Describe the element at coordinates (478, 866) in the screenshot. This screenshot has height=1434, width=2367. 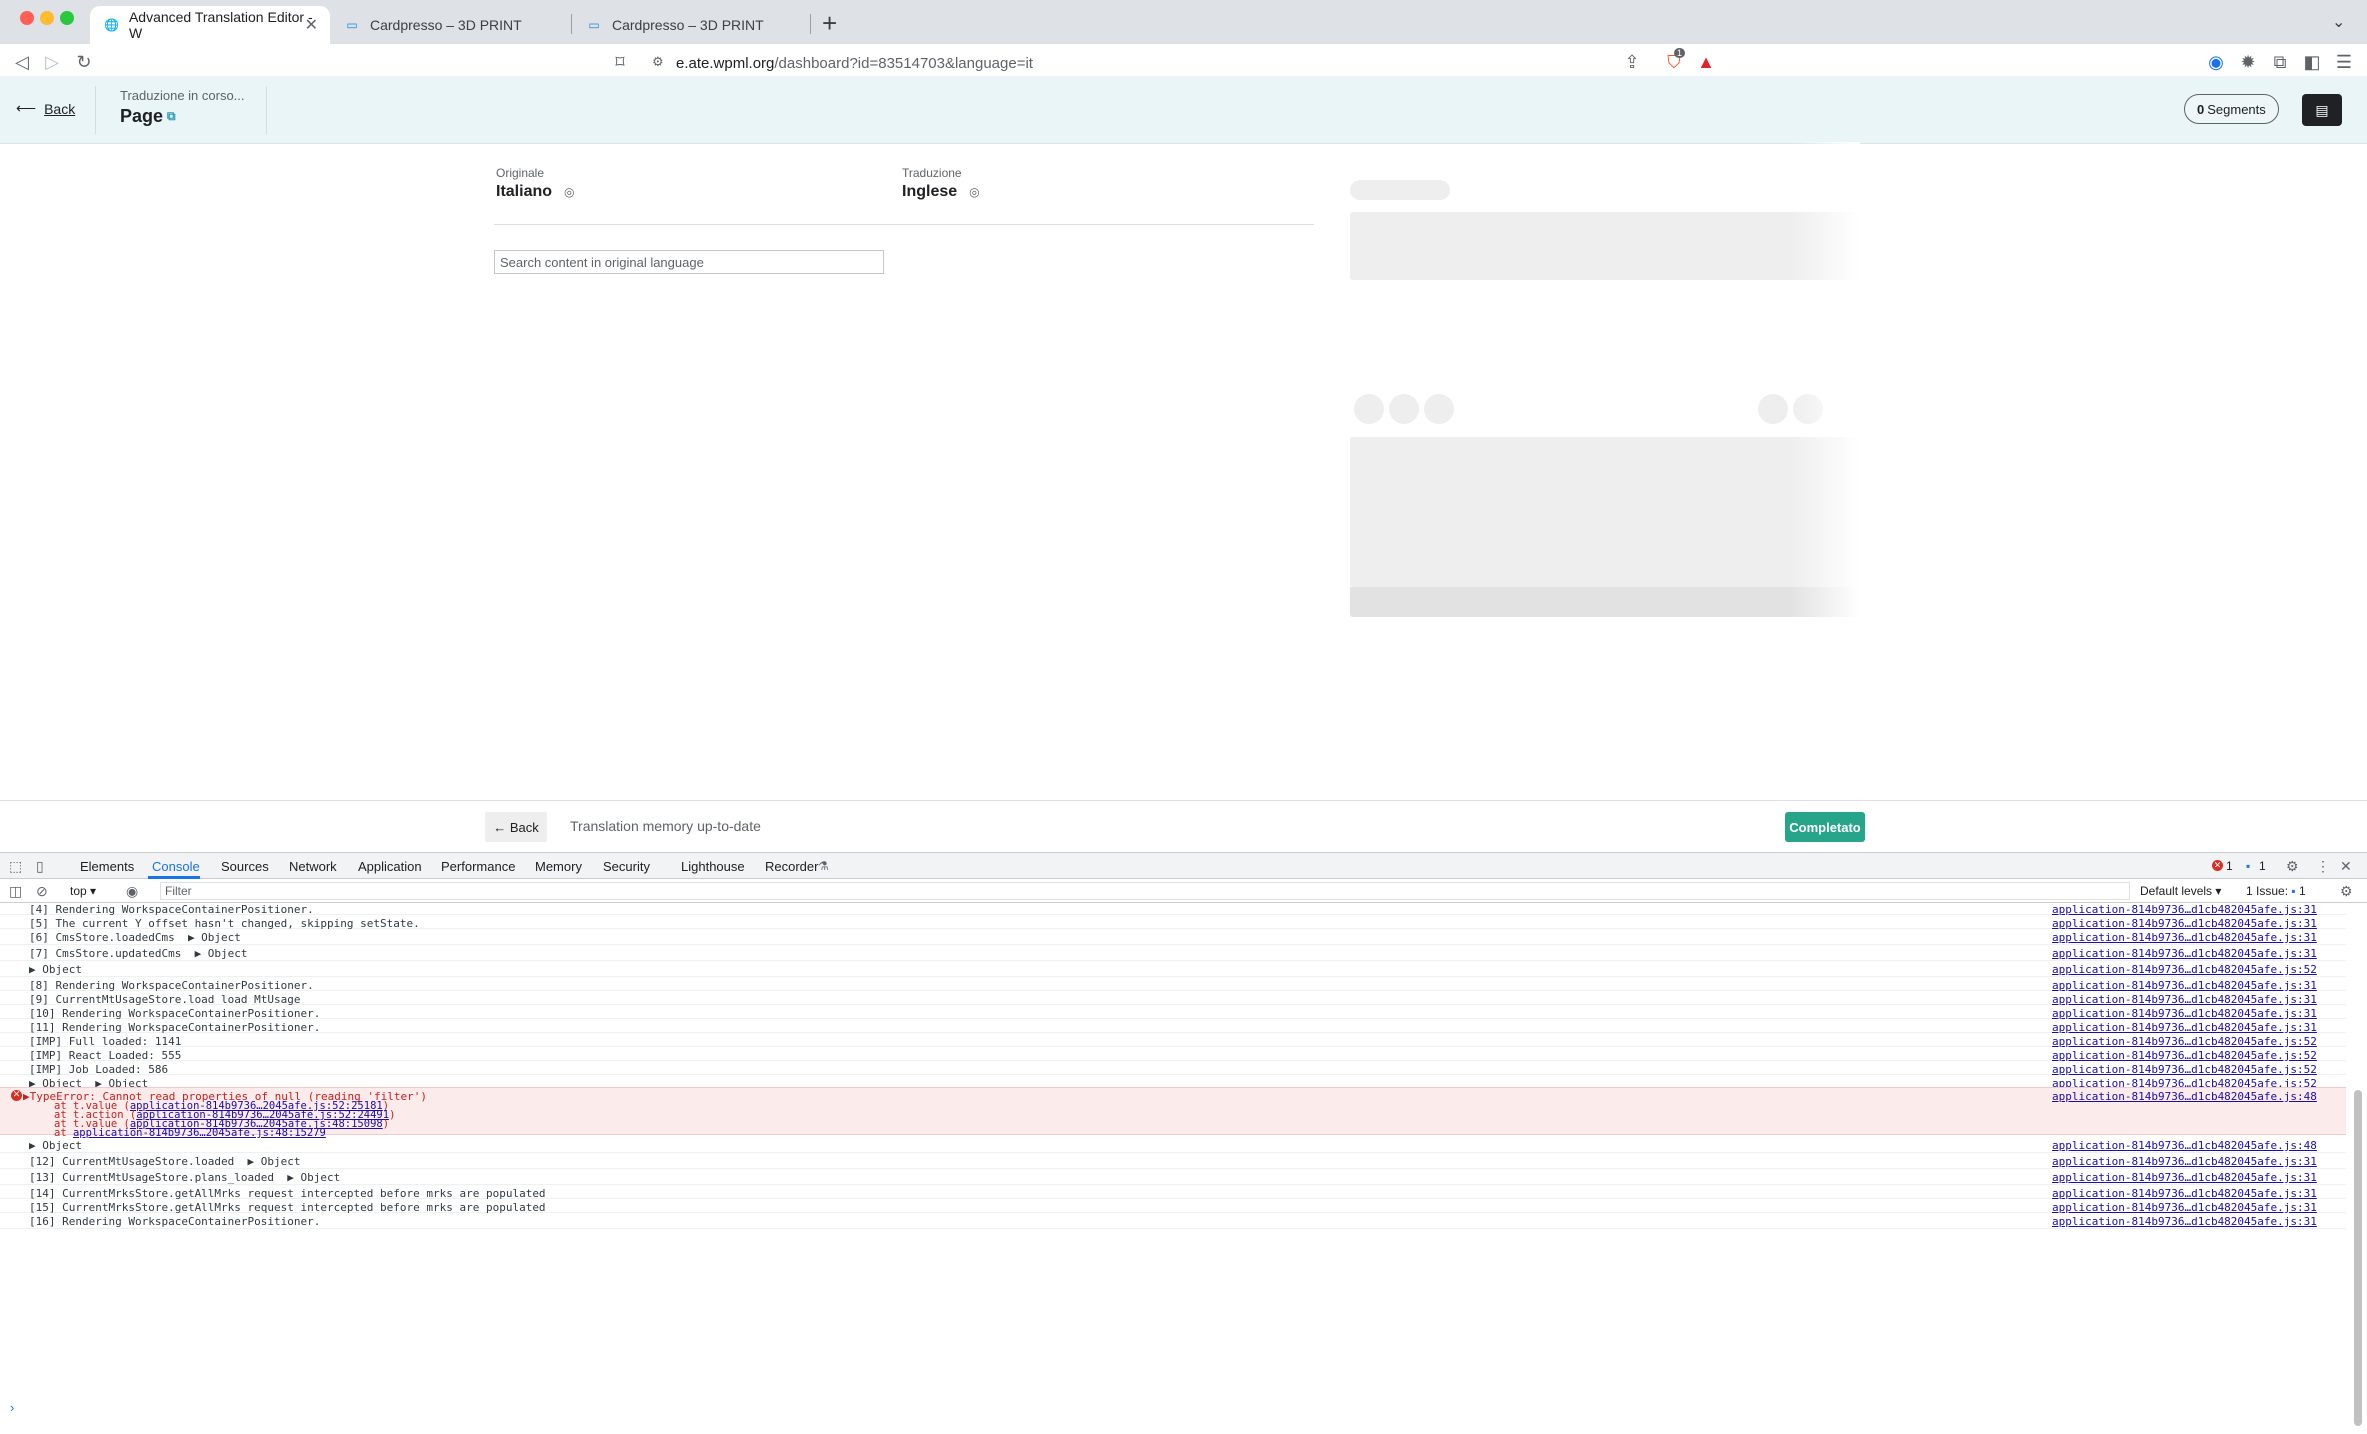
I see `devtools-tab-performance: Performance` at that location.